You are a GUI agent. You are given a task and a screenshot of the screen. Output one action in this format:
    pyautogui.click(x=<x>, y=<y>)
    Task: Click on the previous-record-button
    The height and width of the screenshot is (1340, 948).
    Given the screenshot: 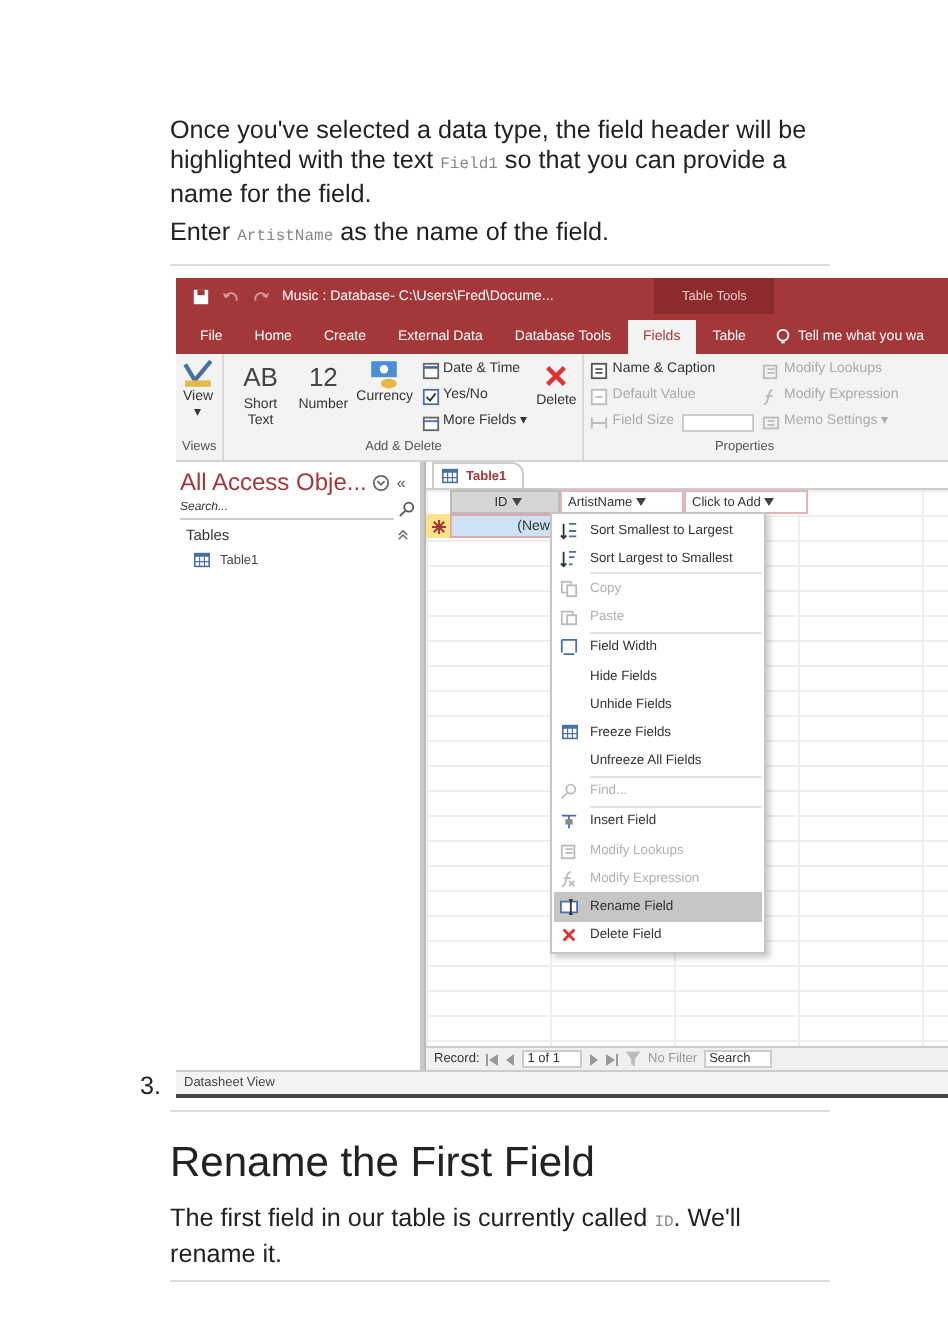 What is the action you would take?
    pyautogui.click(x=509, y=1059)
    